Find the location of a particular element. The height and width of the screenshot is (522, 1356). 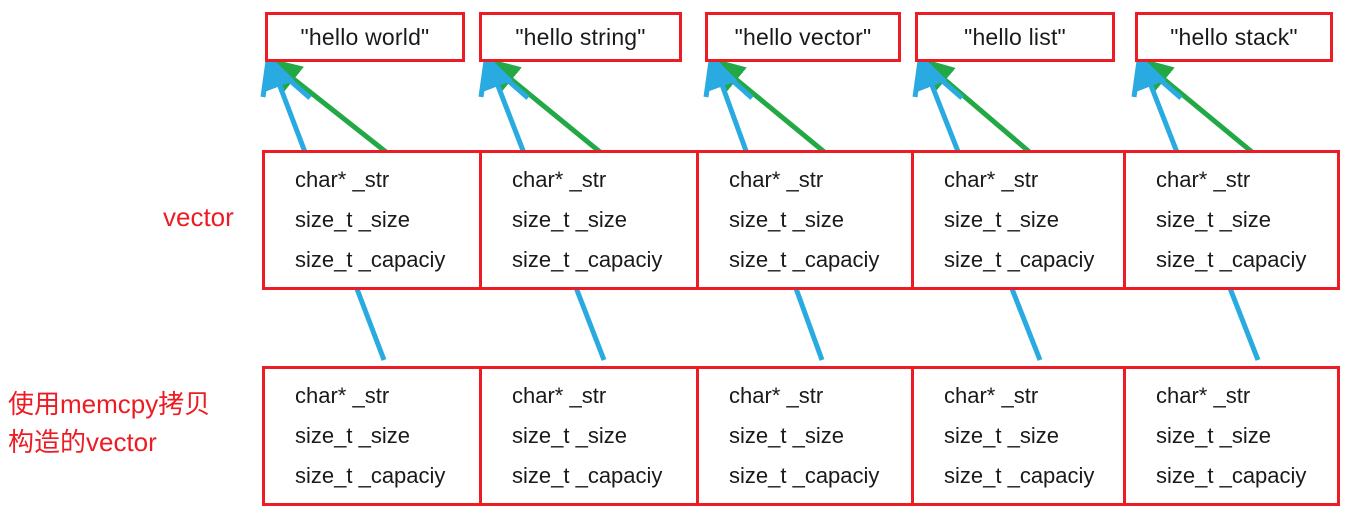

string-literal-text: "hello string" is located at coordinates (580, 36).